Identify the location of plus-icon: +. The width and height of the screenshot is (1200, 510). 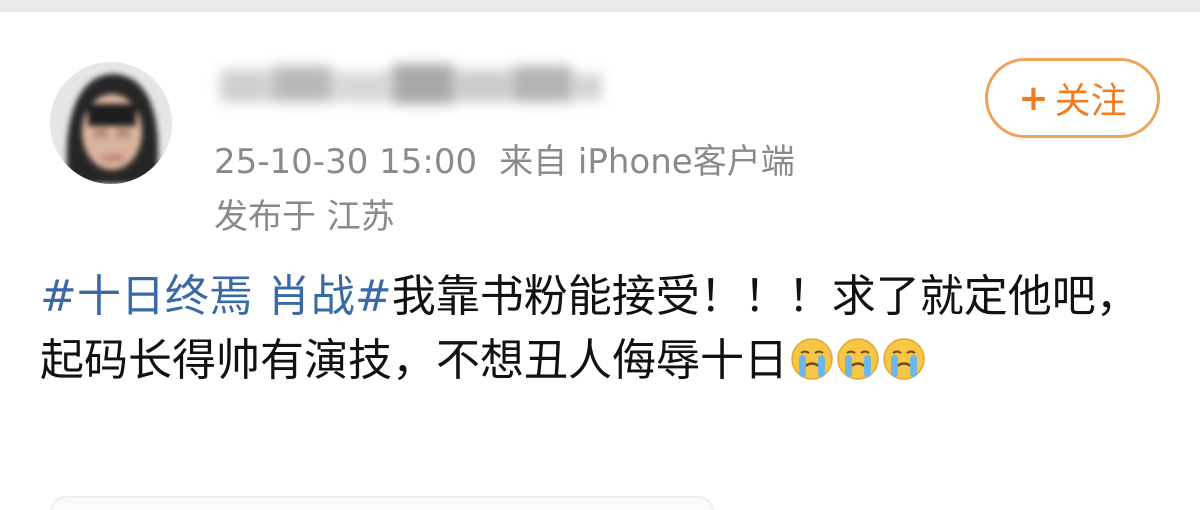
(1033, 98).